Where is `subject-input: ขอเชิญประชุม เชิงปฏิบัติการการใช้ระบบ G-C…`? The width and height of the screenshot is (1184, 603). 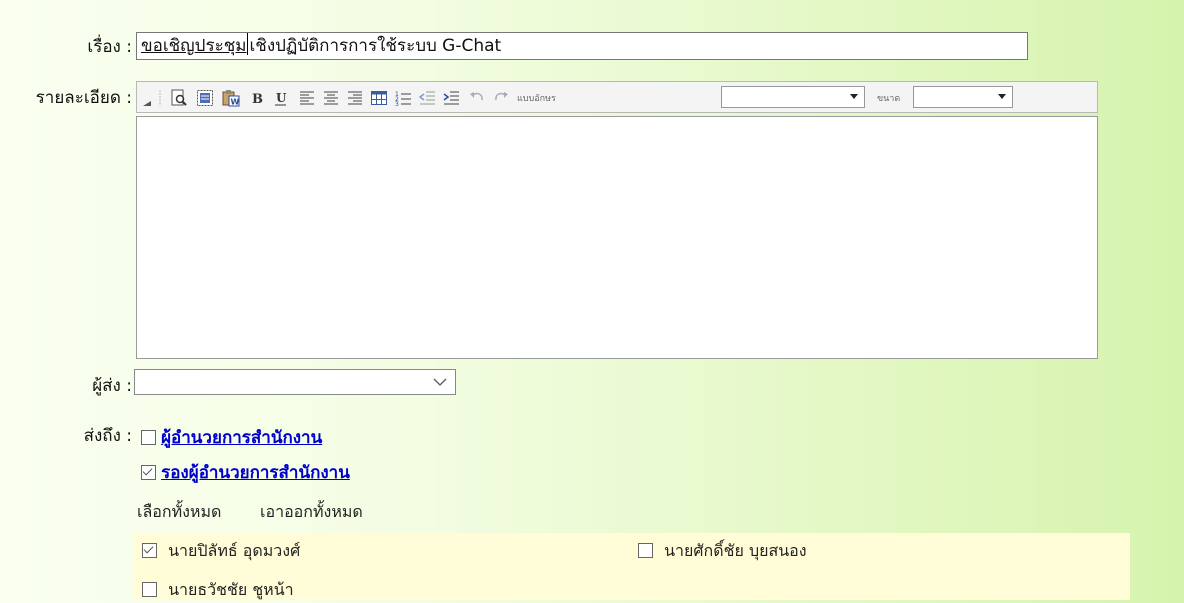
subject-input: ขอเชิญประชุม เชิงปฏิบัติการการใช้ระบบ G-C… is located at coordinates (582, 46).